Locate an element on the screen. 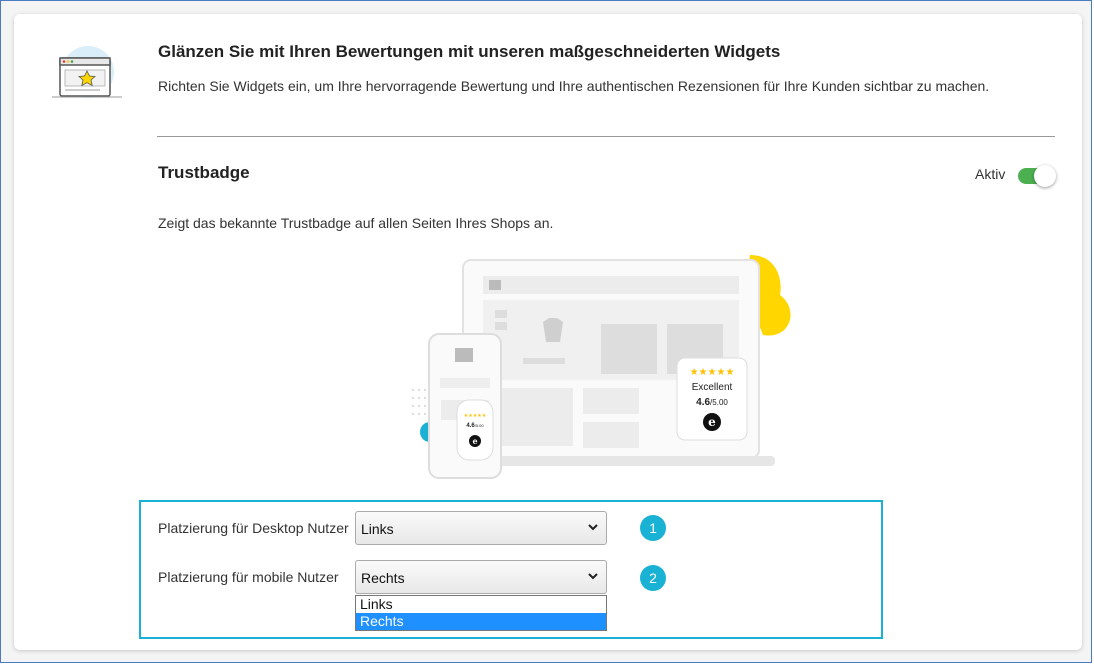 The width and height of the screenshot is (1094, 665). laptop-badge-stars: ★★★★★ is located at coordinates (712, 372).